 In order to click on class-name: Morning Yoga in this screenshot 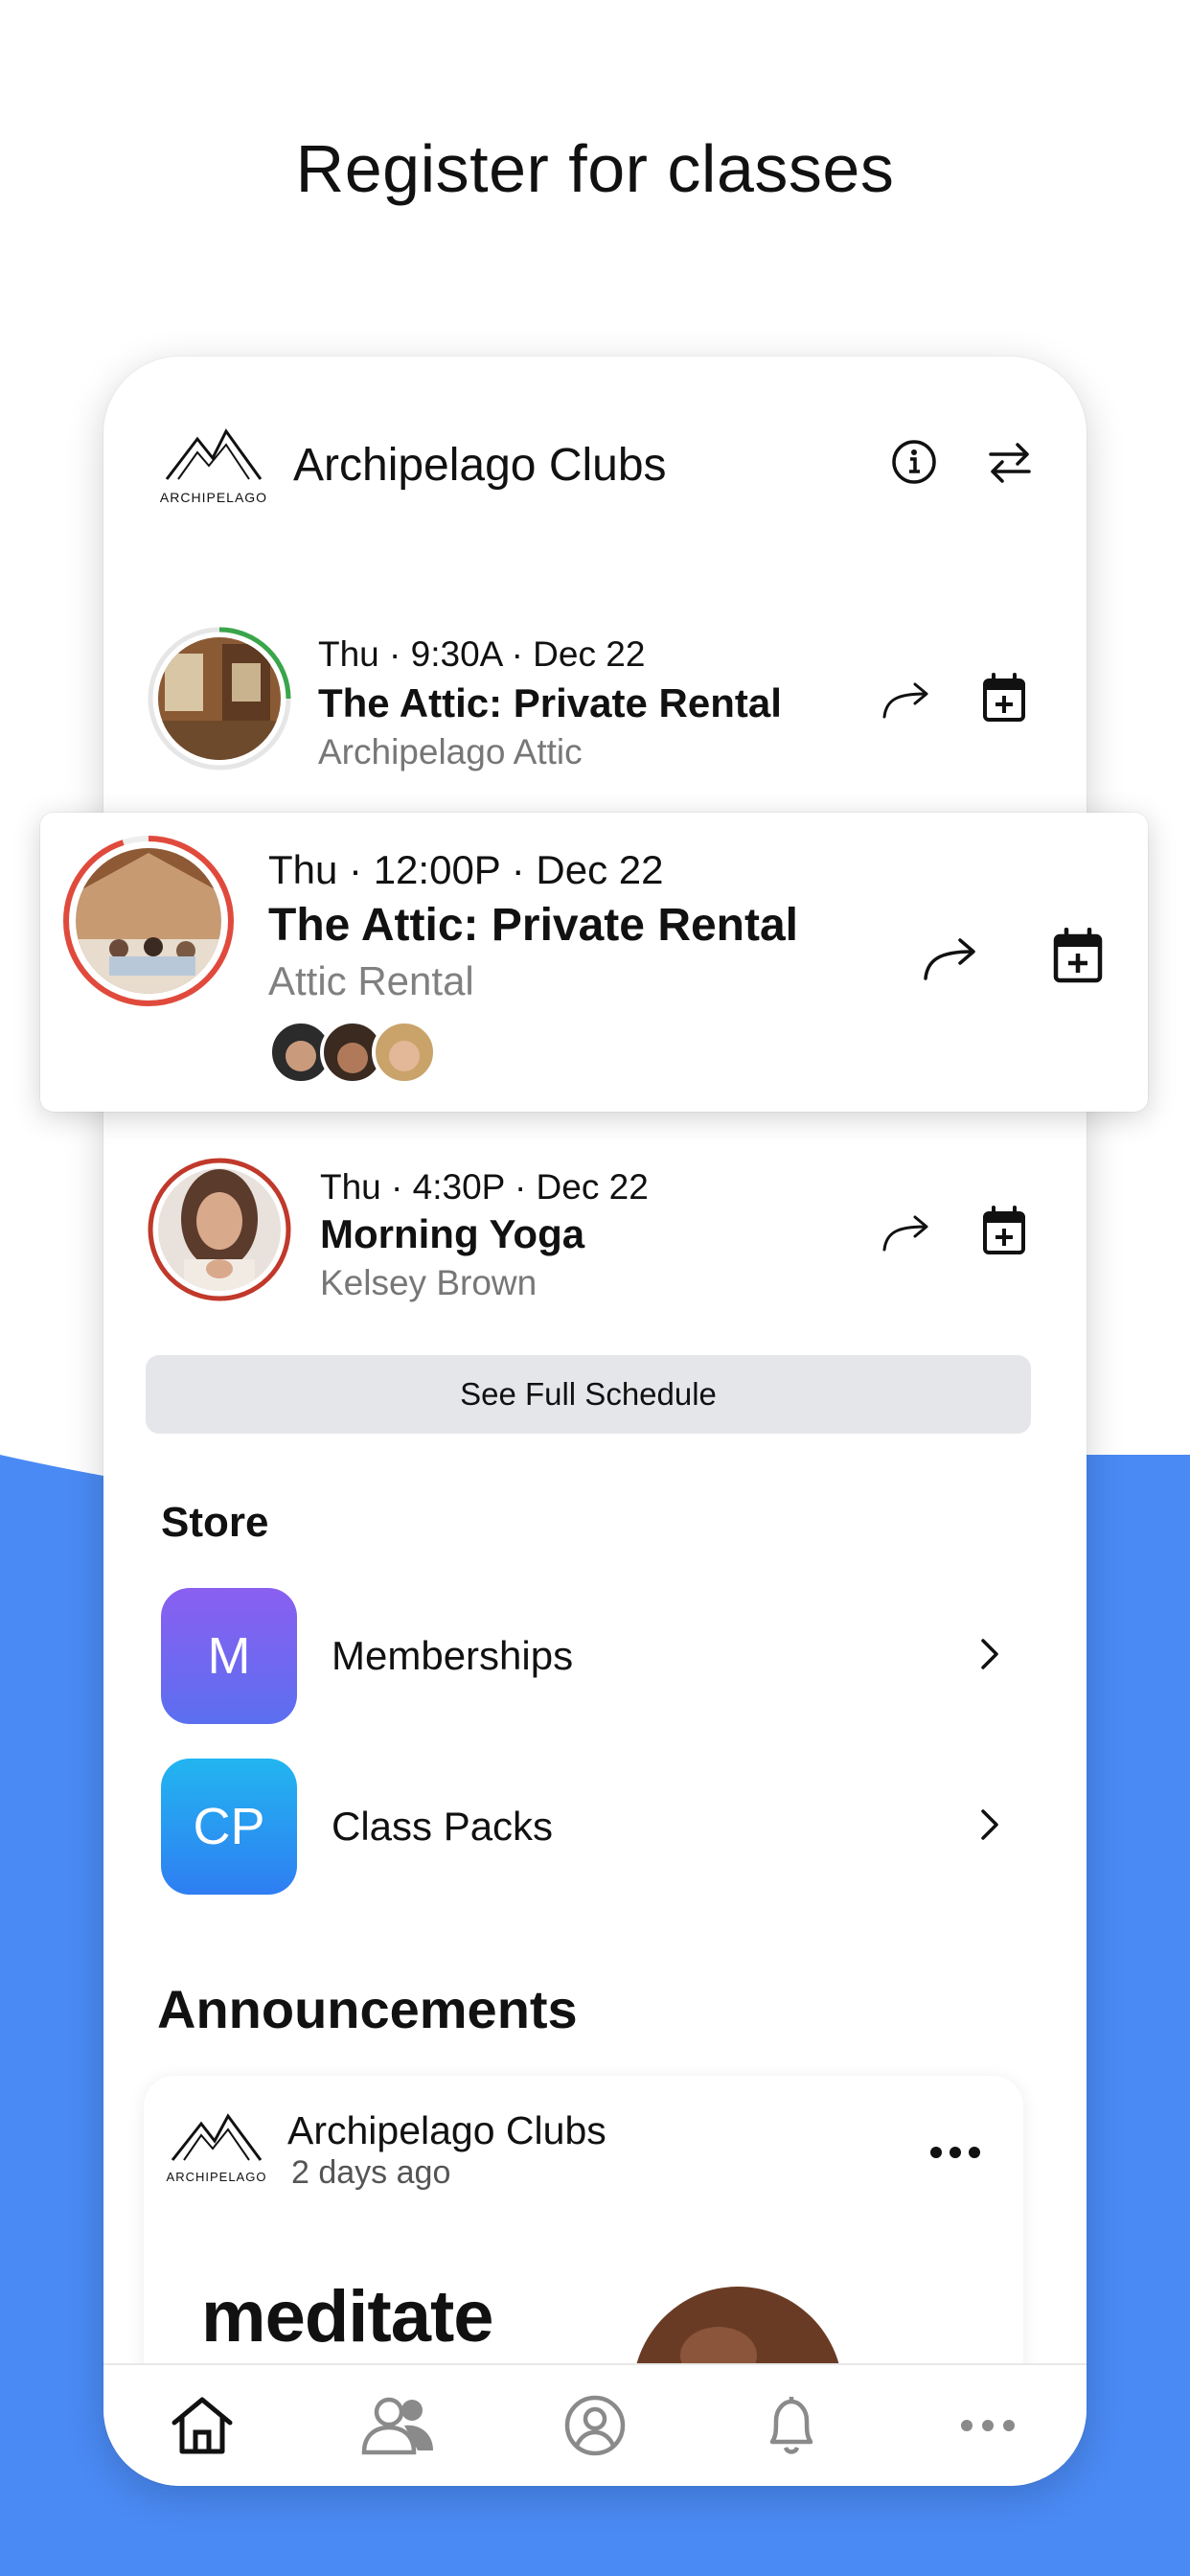, I will do `click(452, 1233)`.